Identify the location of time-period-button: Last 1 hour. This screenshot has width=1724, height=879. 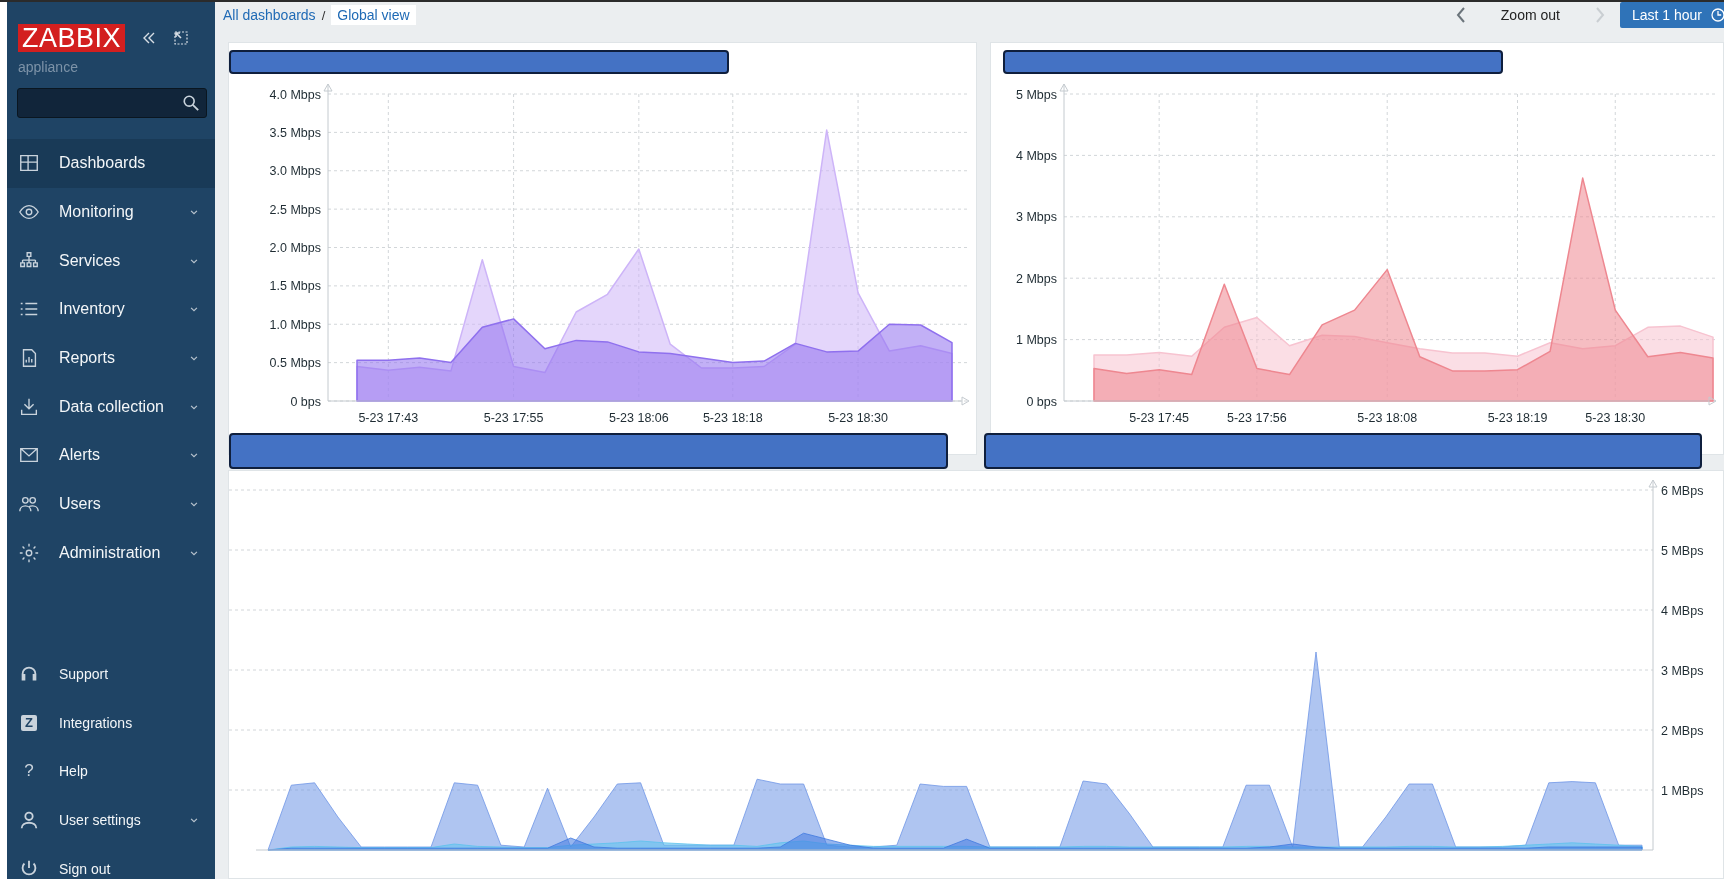
(1671, 15).